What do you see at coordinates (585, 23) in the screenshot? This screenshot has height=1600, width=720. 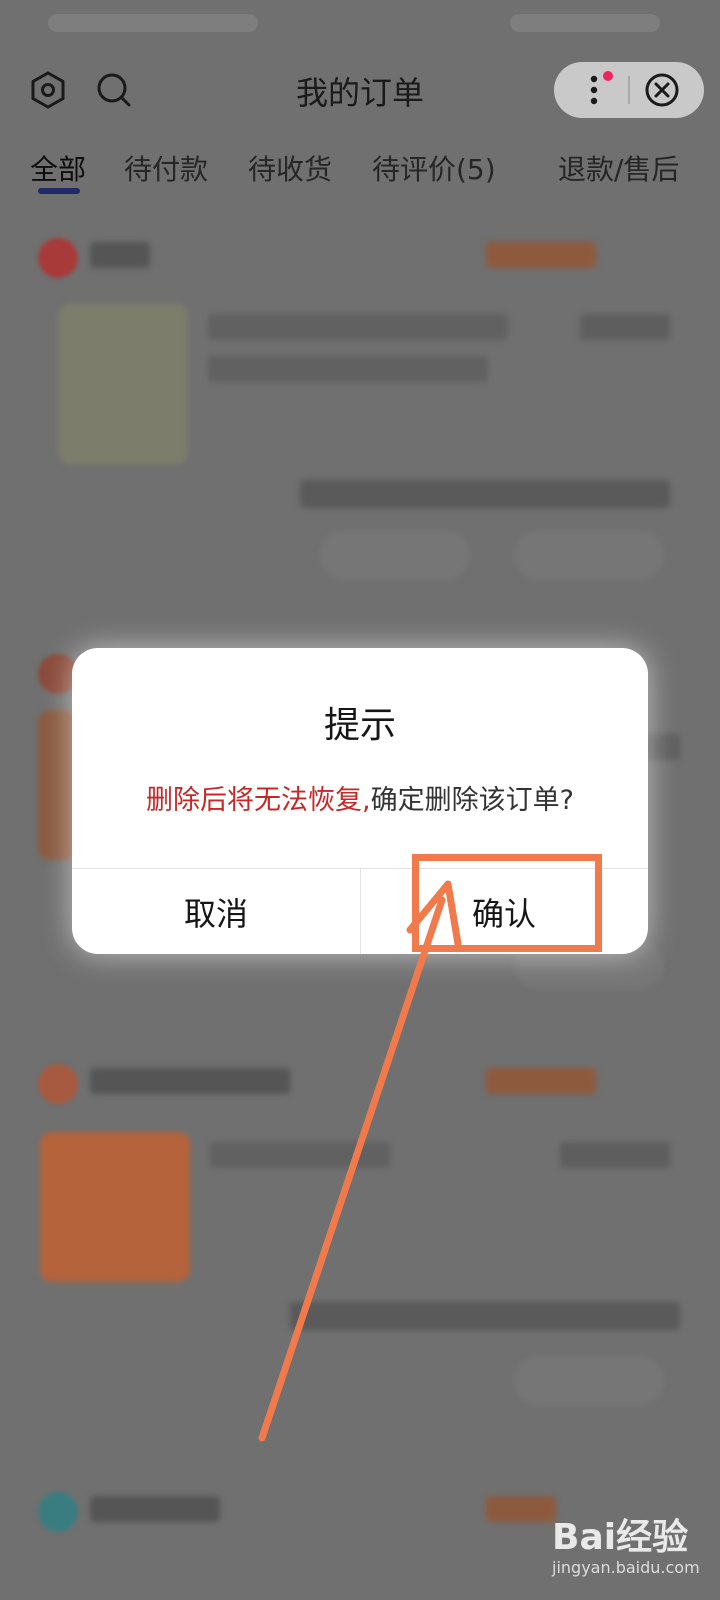 I see `status-bar-right-blurred` at bounding box center [585, 23].